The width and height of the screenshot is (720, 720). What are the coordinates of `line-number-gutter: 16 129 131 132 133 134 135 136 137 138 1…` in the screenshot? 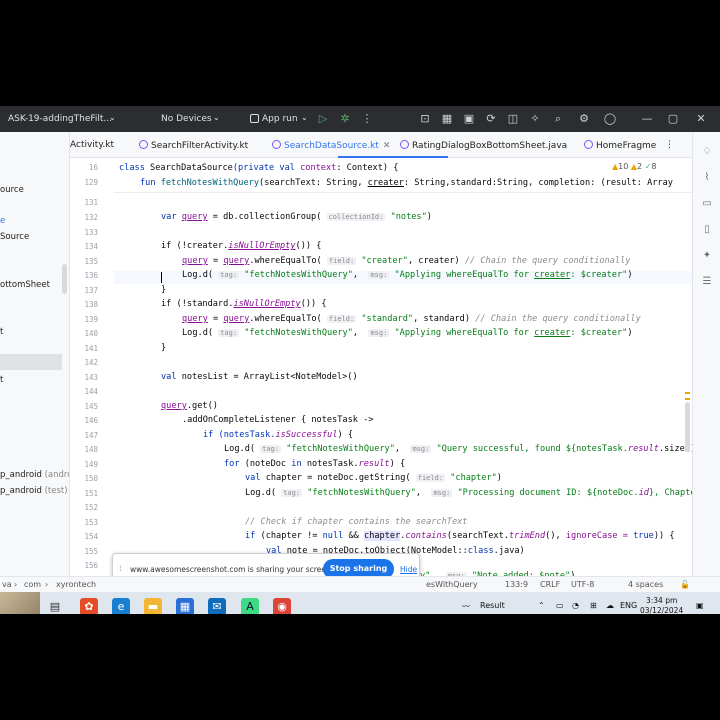 It's located at (92, 367).